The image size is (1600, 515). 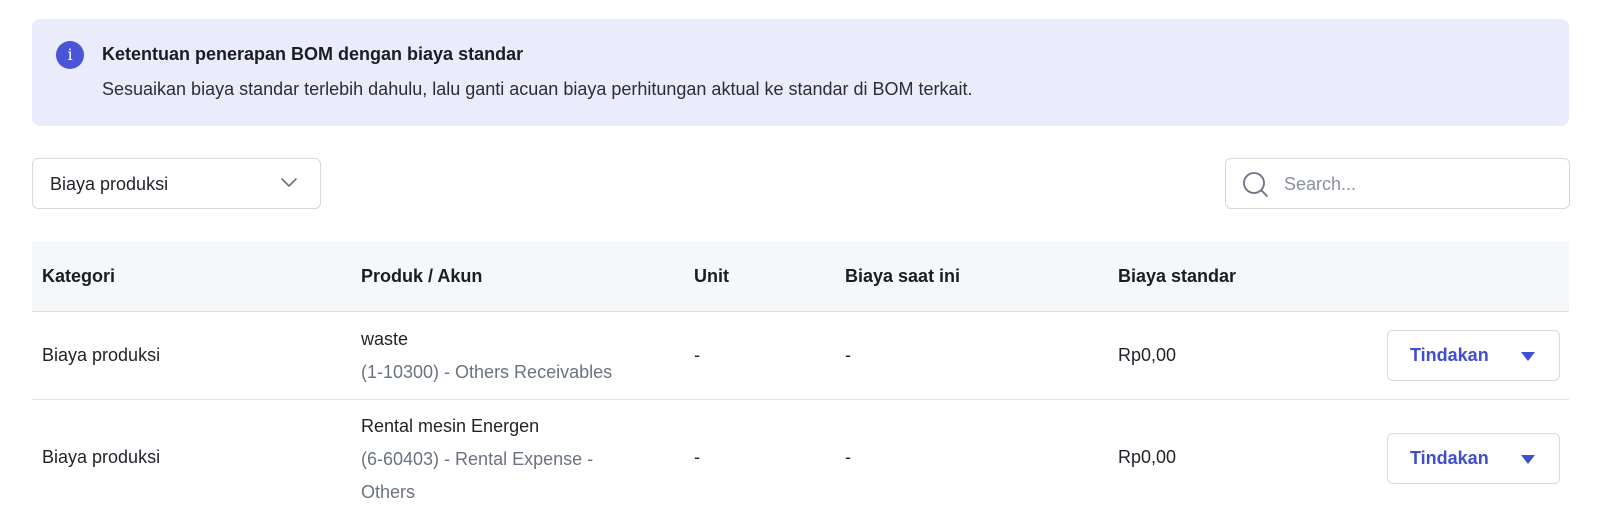 What do you see at coordinates (79, 276) in the screenshot?
I see `column-header-kategori: Kategori` at bounding box center [79, 276].